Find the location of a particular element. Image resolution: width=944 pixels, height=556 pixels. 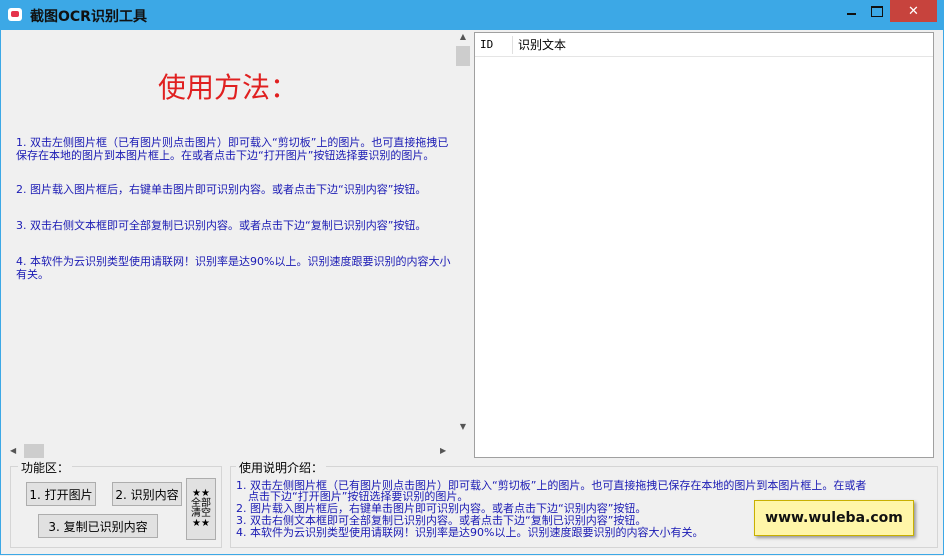

window-title: 截图OCR识别工具 is located at coordinates (88, 17).